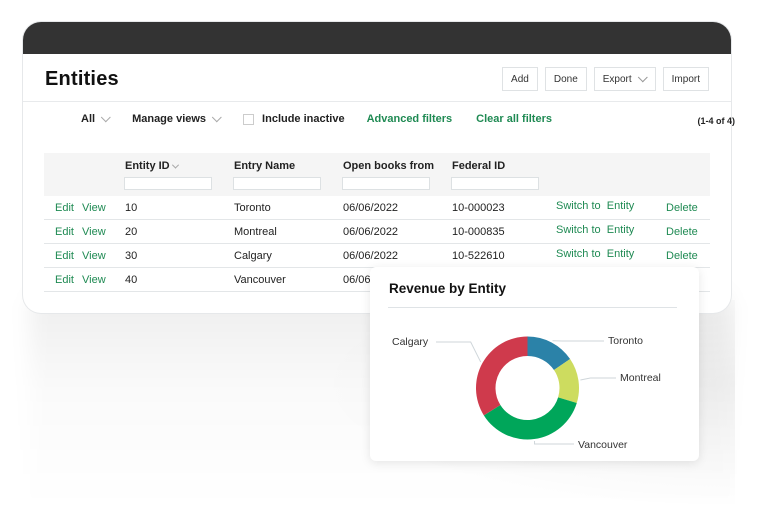 Image resolution: width=757 pixels, height=510 pixels. Describe the element at coordinates (249, 119) in the screenshot. I see `include-inactive-checkbox` at that location.